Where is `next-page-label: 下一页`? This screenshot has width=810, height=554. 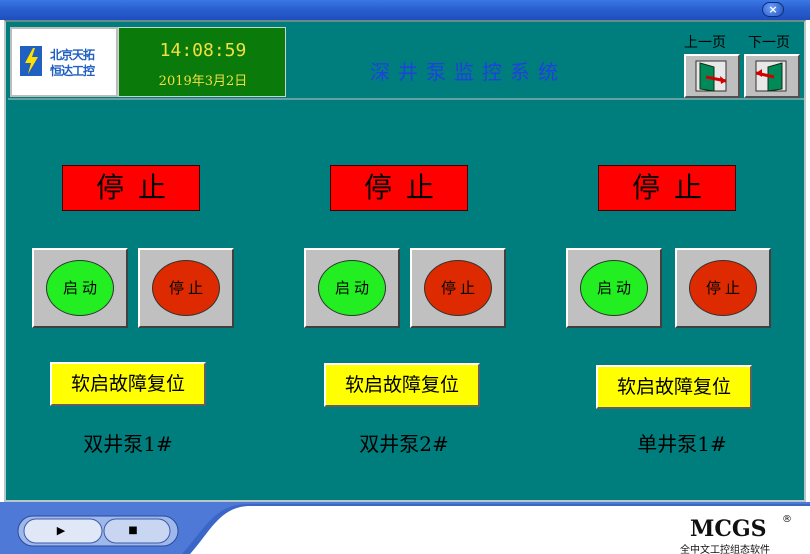
next-page-label: 下一页 is located at coordinates (769, 43).